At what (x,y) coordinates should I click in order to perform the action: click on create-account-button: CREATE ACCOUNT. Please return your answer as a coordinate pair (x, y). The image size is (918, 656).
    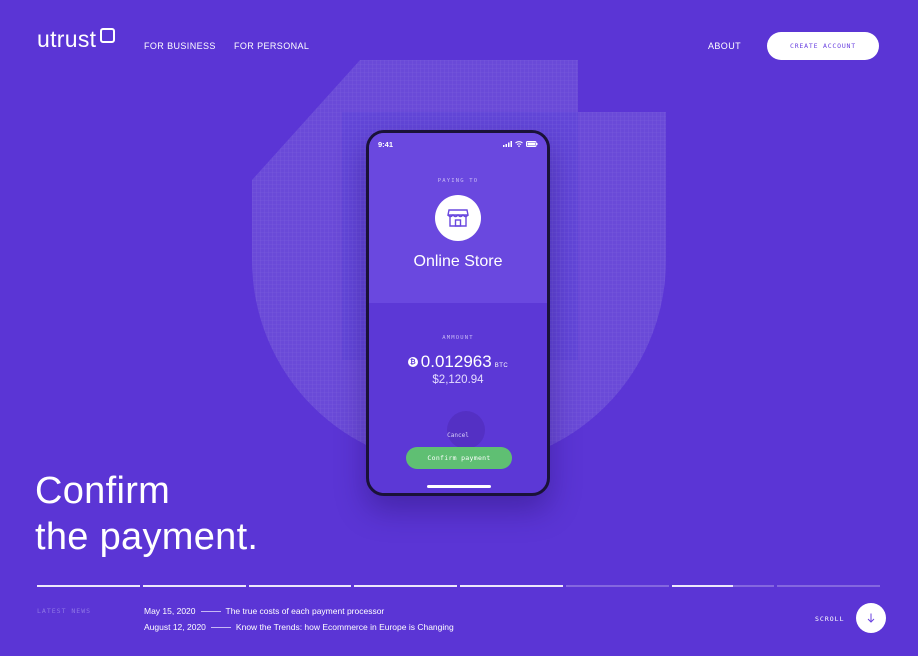
    Looking at the image, I should click on (823, 46).